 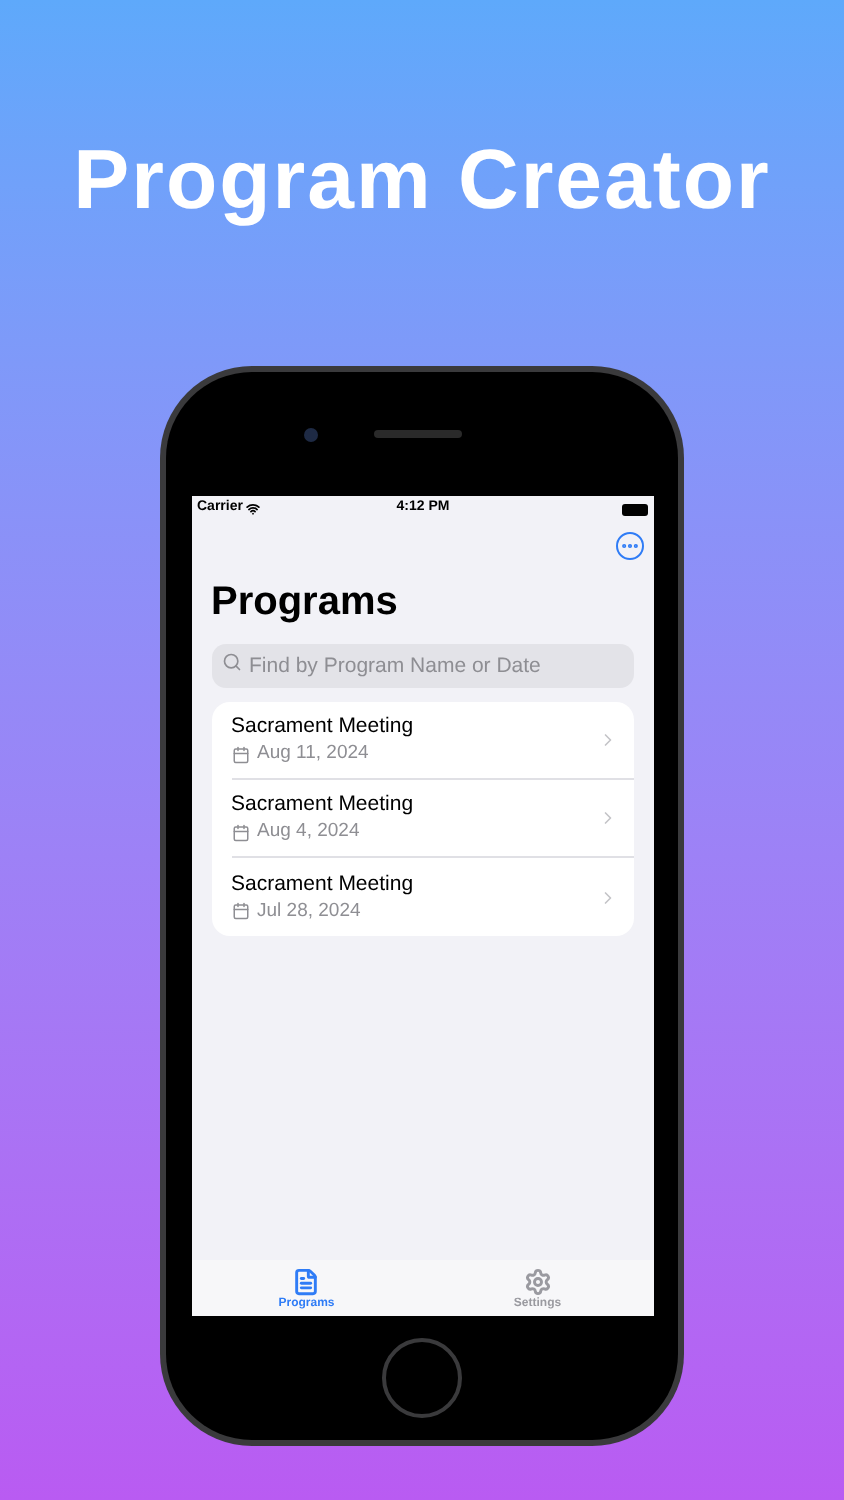 I want to click on program-date: Jul 28, 2024, so click(x=309, y=911).